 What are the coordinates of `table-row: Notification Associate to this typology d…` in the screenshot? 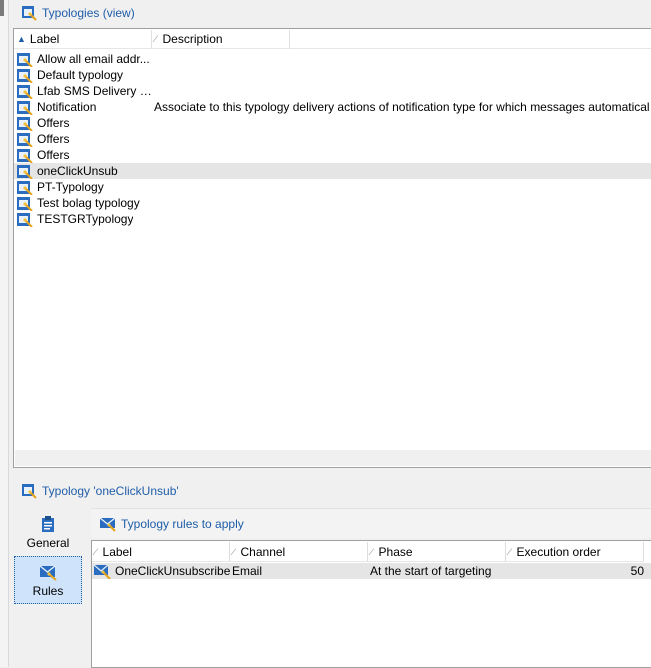 It's located at (332, 107).